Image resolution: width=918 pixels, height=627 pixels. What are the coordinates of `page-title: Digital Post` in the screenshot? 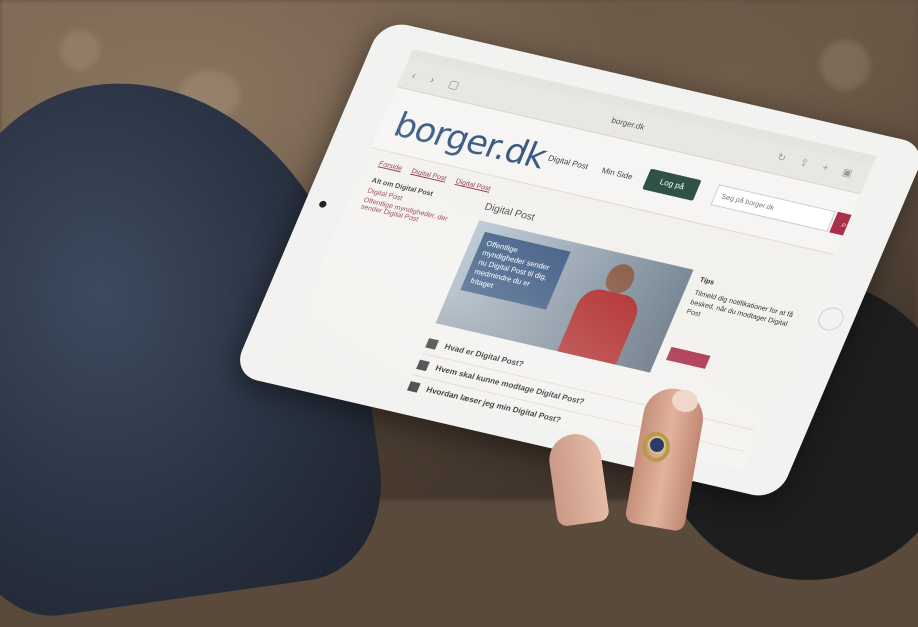 It's located at (509, 212).